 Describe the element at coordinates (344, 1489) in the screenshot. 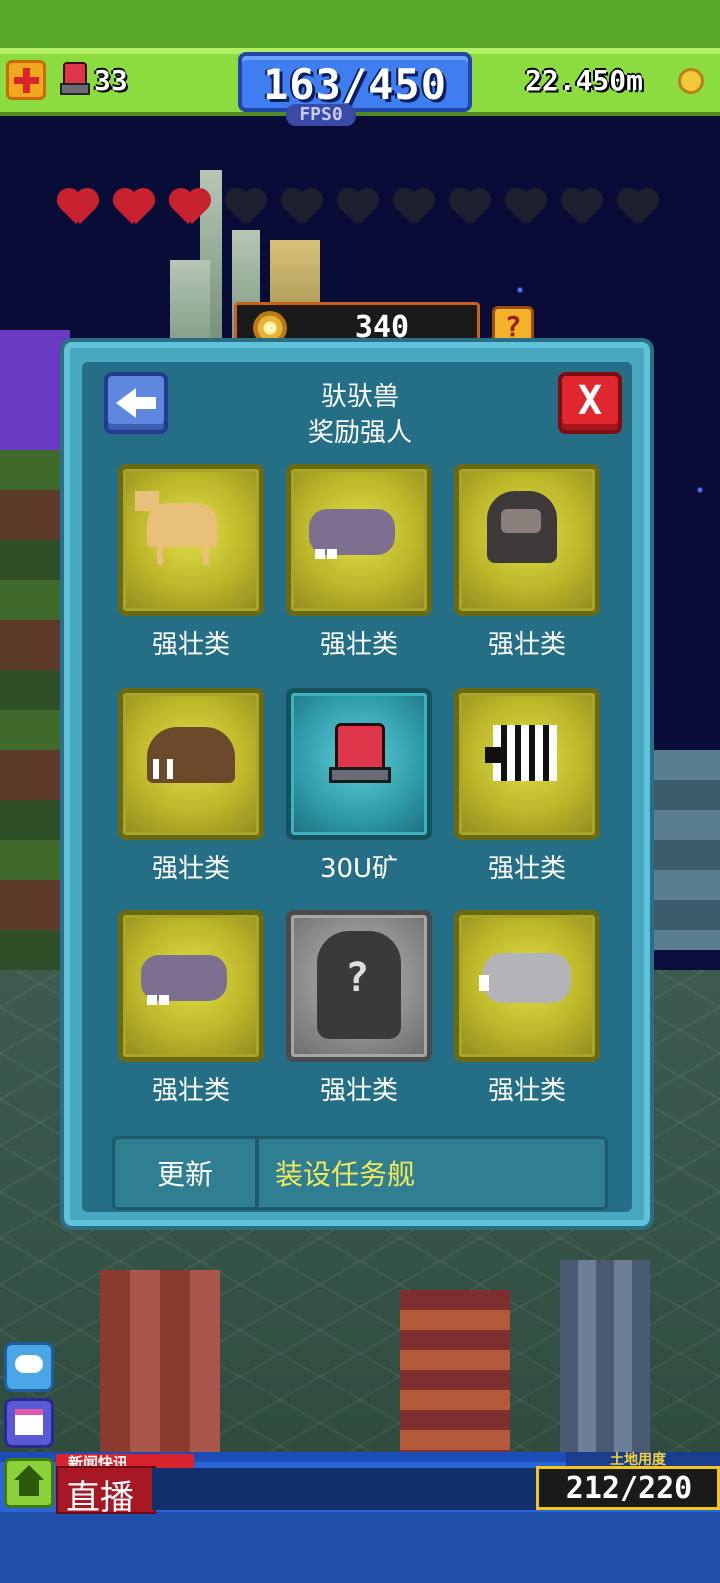

I see `news-ticker` at that location.